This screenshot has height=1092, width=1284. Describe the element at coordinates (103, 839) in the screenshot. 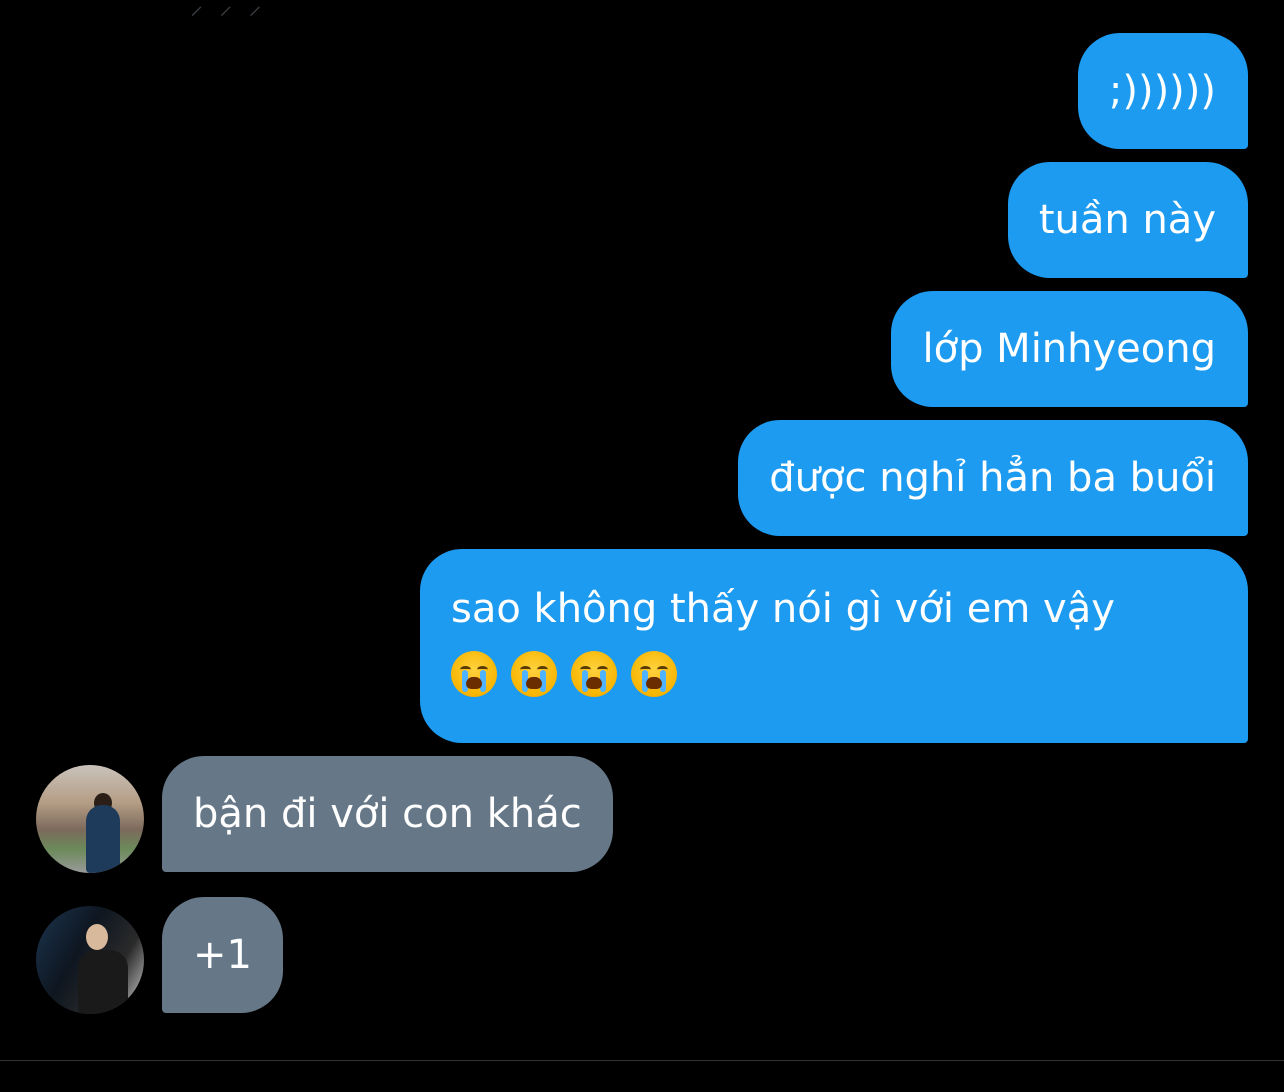

I see `avatar-photo-figure` at that location.